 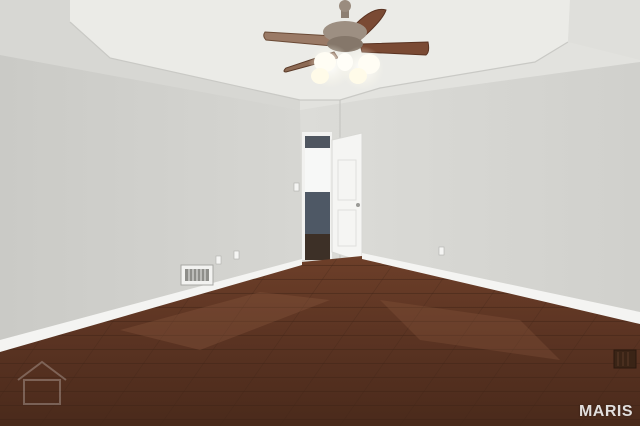 I want to click on watermark-text: MARIS, so click(x=605, y=411).